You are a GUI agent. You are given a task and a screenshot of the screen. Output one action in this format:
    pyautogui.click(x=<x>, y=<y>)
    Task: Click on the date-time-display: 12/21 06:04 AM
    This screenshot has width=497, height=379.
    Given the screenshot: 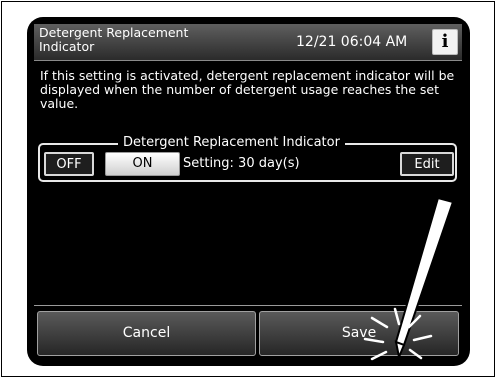 What is the action you would take?
    pyautogui.click(x=352, y=42)
    